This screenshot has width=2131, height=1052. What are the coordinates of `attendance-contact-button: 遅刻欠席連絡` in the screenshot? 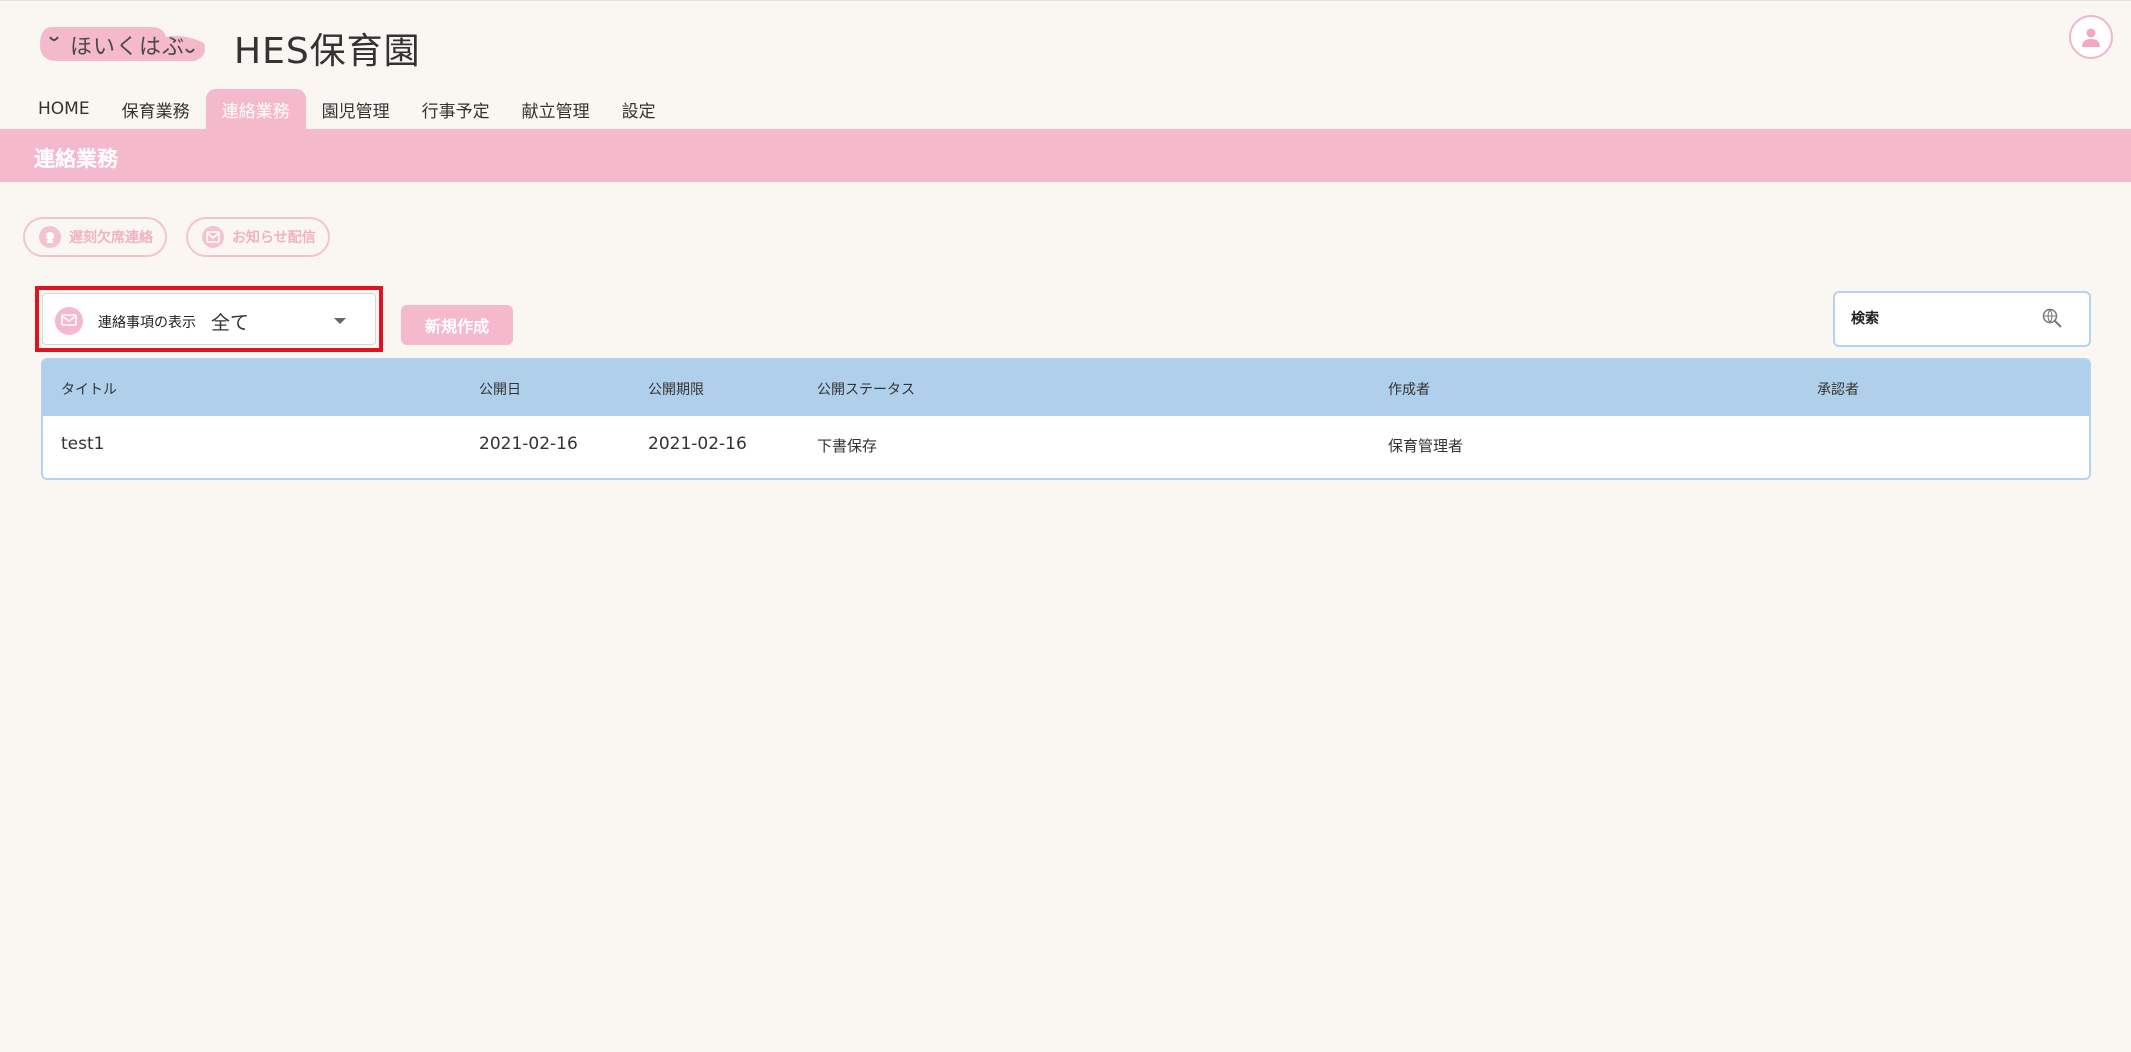 It's located at (95, 237).